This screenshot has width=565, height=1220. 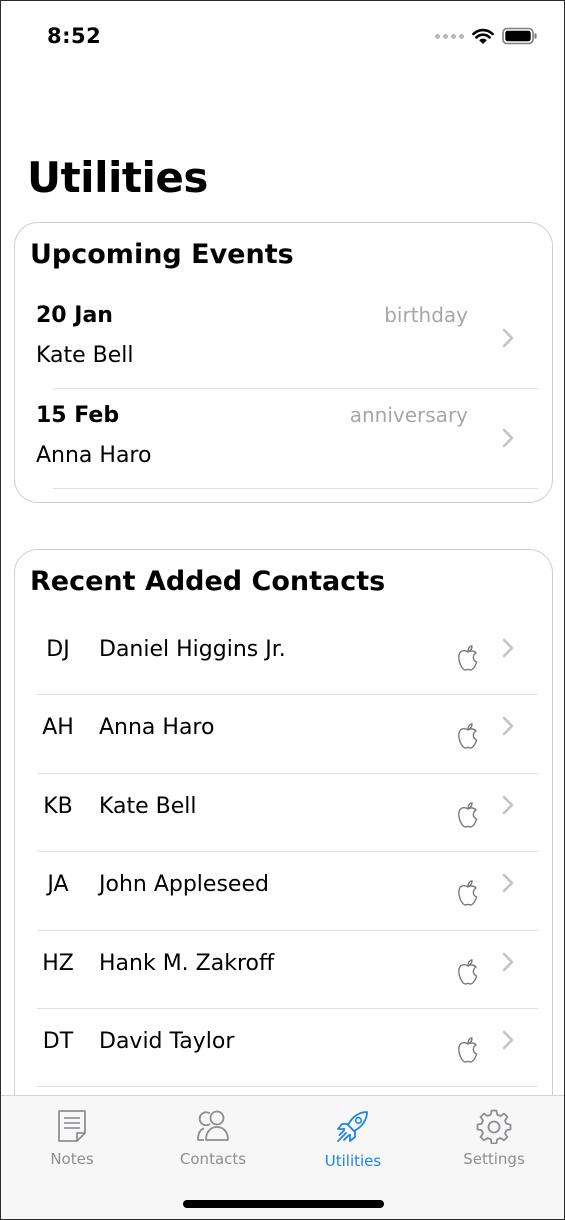 I want to click on notes-icon, so click(x=72, y=1126).